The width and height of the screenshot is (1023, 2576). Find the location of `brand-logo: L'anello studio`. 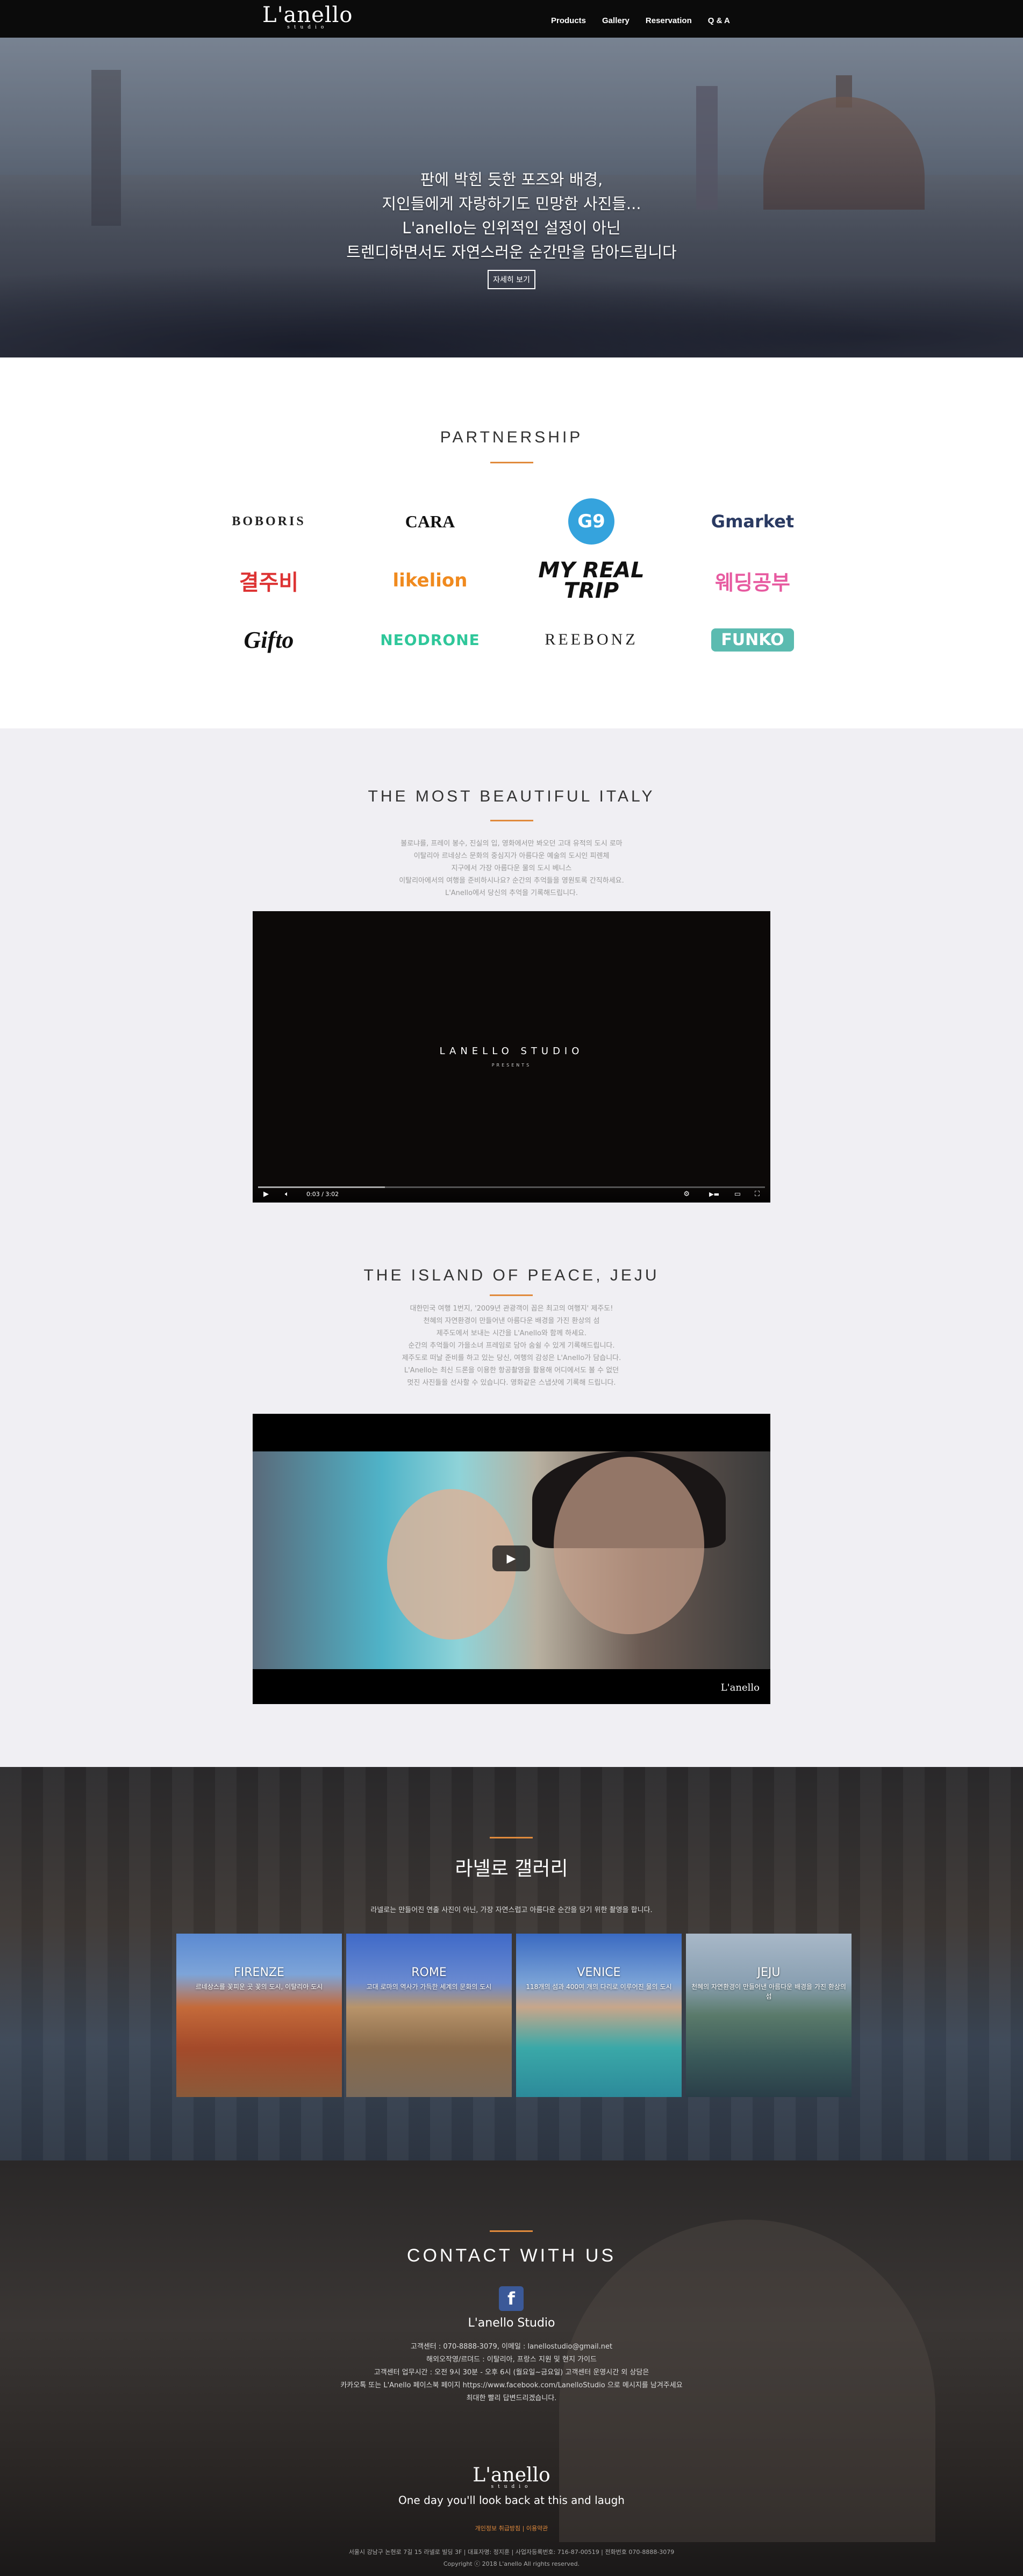

brand-logo: L'anello studio is located at coordinates (307, 16).